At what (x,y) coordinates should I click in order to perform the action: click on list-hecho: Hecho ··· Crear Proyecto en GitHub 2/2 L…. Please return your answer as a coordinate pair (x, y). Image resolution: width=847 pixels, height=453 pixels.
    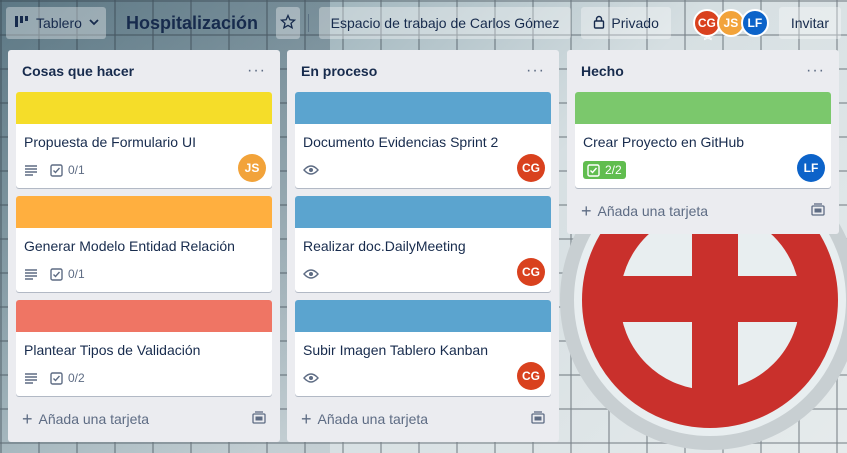
    Looking at the image, I should click on (703, 142).